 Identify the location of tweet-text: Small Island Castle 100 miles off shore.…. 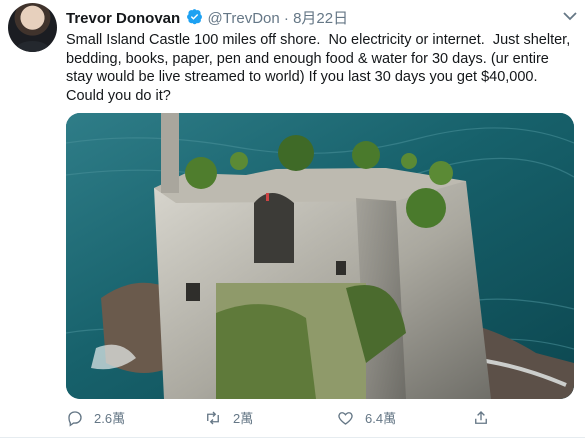
(320, 68).